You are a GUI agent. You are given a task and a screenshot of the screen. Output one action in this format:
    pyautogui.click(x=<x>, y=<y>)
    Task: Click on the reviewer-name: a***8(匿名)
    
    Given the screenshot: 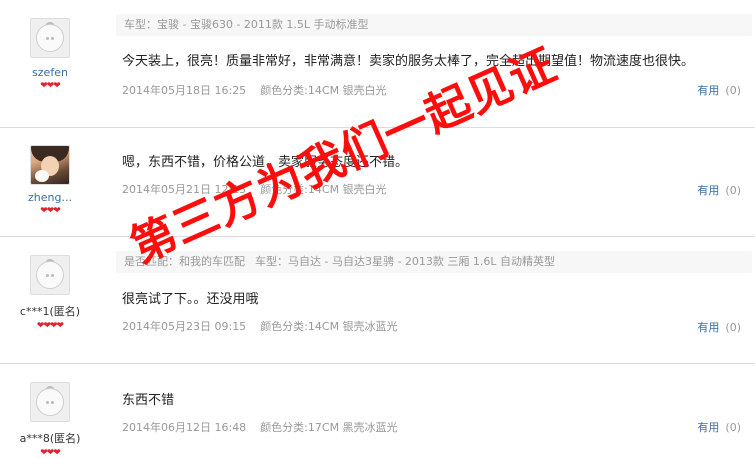 What is the action you would take?
    pyautogui.click(x=50, y=438)
    